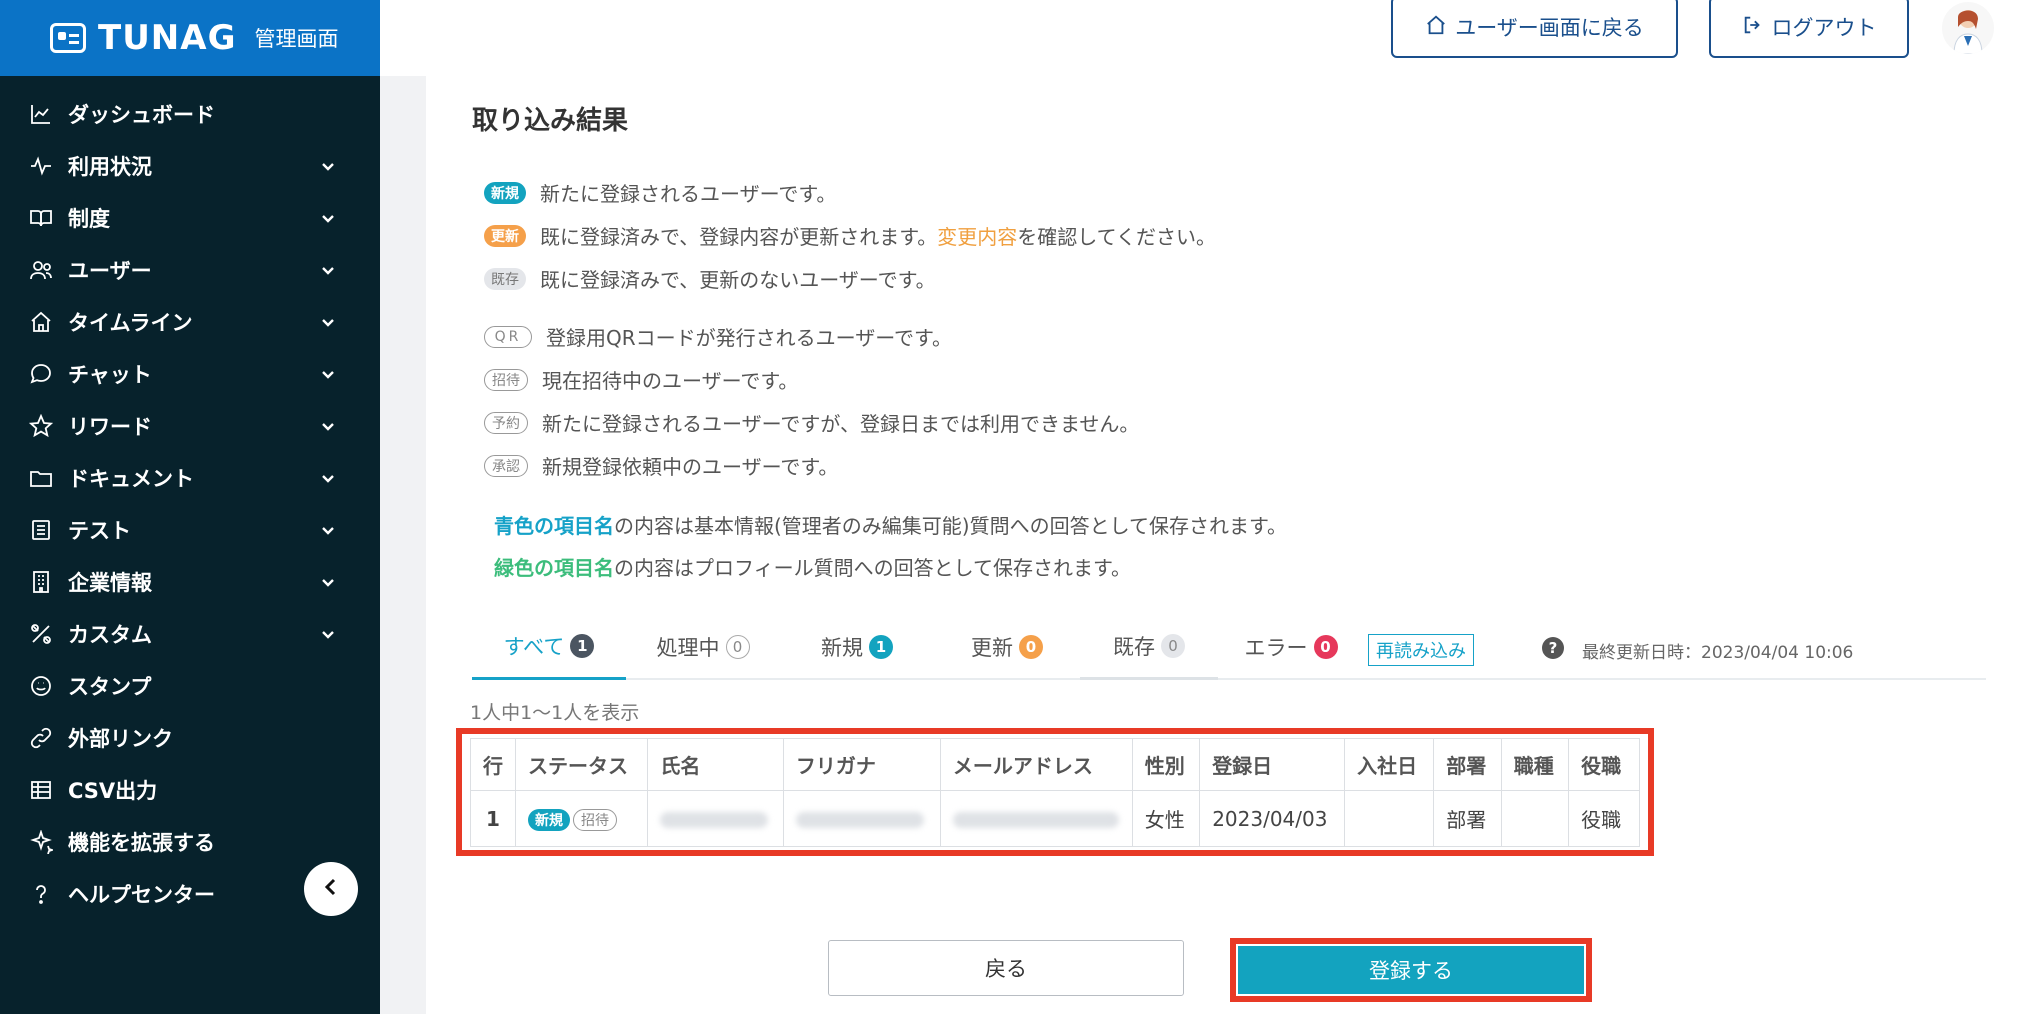  What do you see at coordinates (857, 647) in the screenshot?
I see `tab-new: 新規 1` at bounding box center [857, 647].